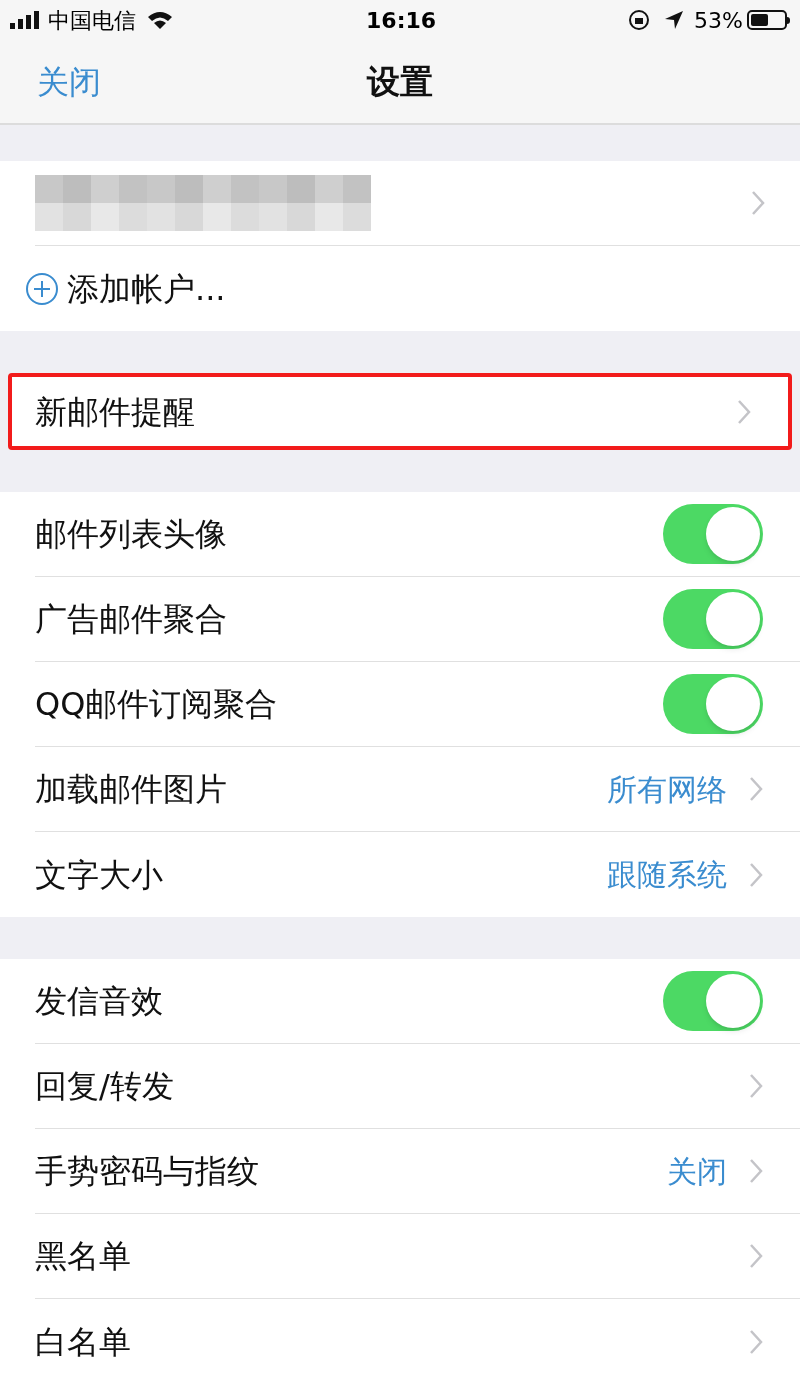 This screenshot has width=800, height=1374. I want to click on setting-row: 黑名单, so click(400, 1256).